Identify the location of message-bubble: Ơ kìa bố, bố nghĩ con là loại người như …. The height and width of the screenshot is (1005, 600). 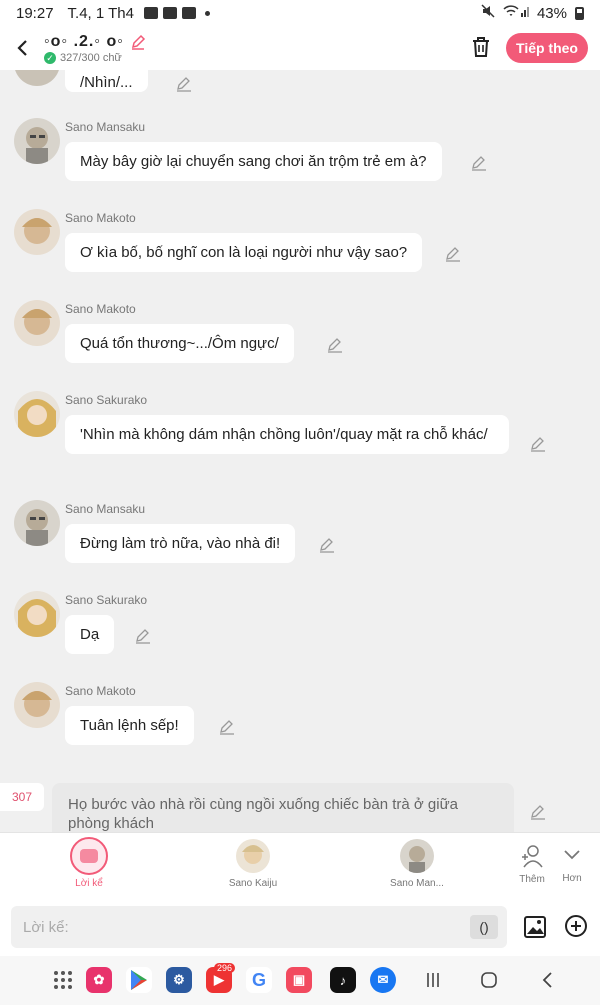
(244, 252).